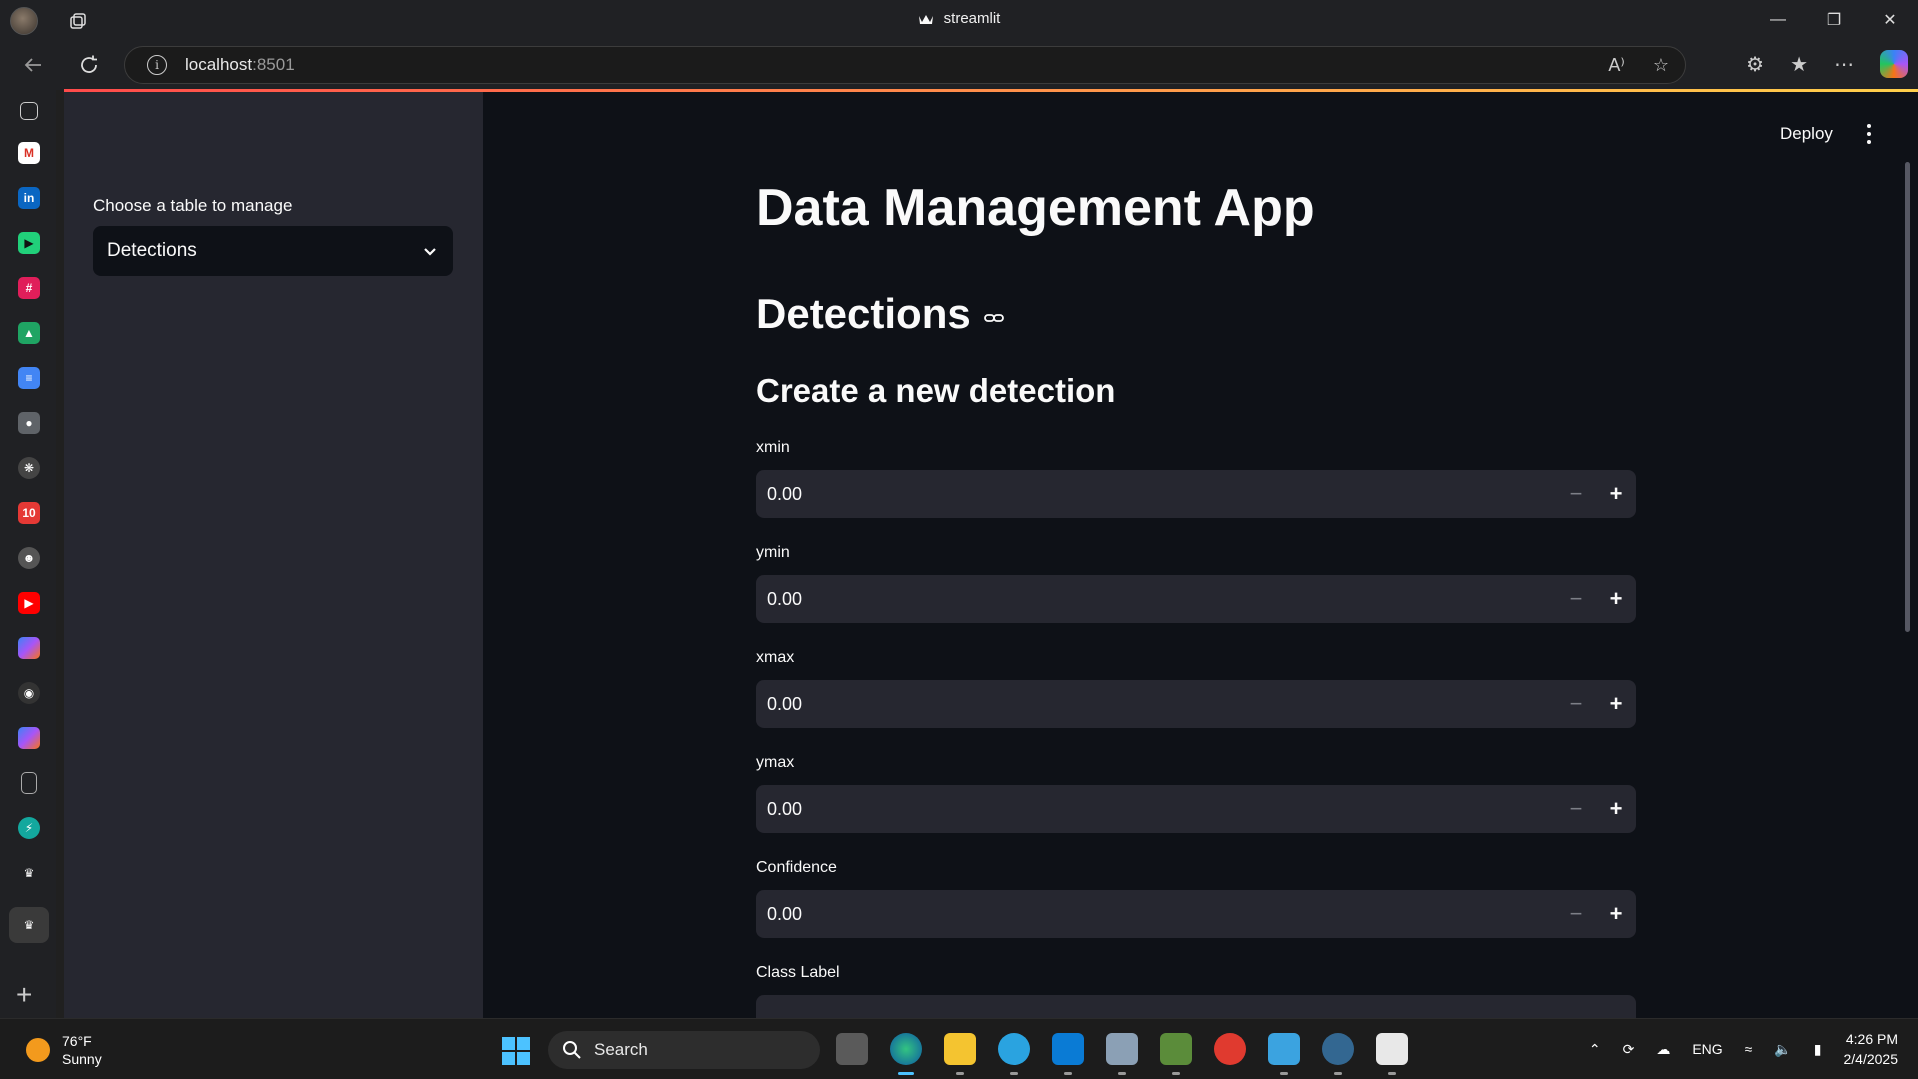  Describe the element at coordinates (1576, 809) in the screenshot. I see `ymax-decrement-button: −` at that location.